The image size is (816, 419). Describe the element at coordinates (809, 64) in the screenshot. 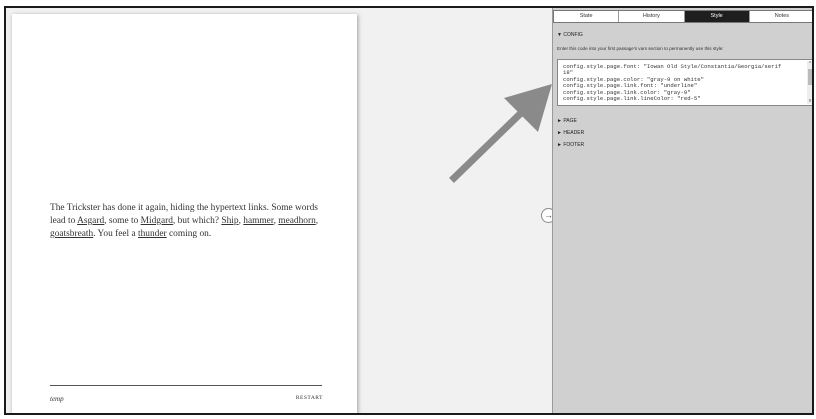

I see `scroll-up-icon: ^` at that location.